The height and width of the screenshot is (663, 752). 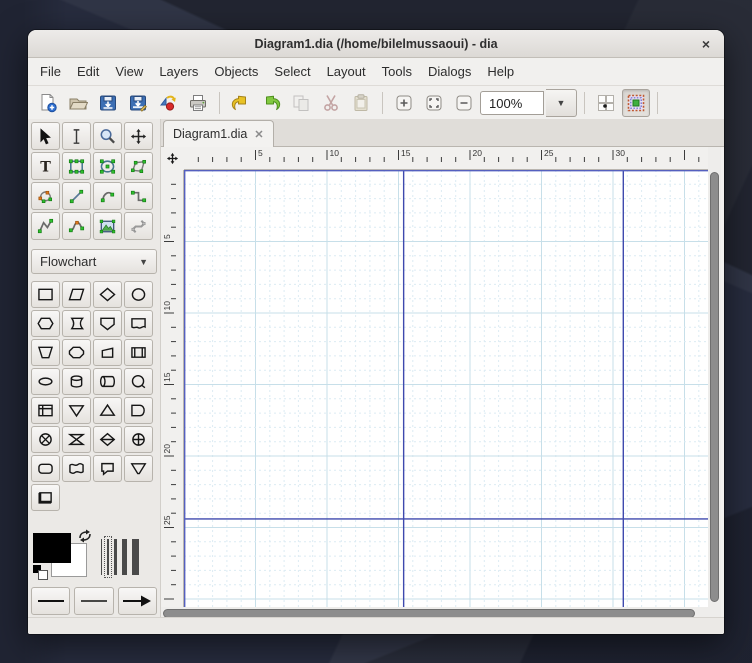 I want to click on shape-preparation, so click(x=45, y=323).